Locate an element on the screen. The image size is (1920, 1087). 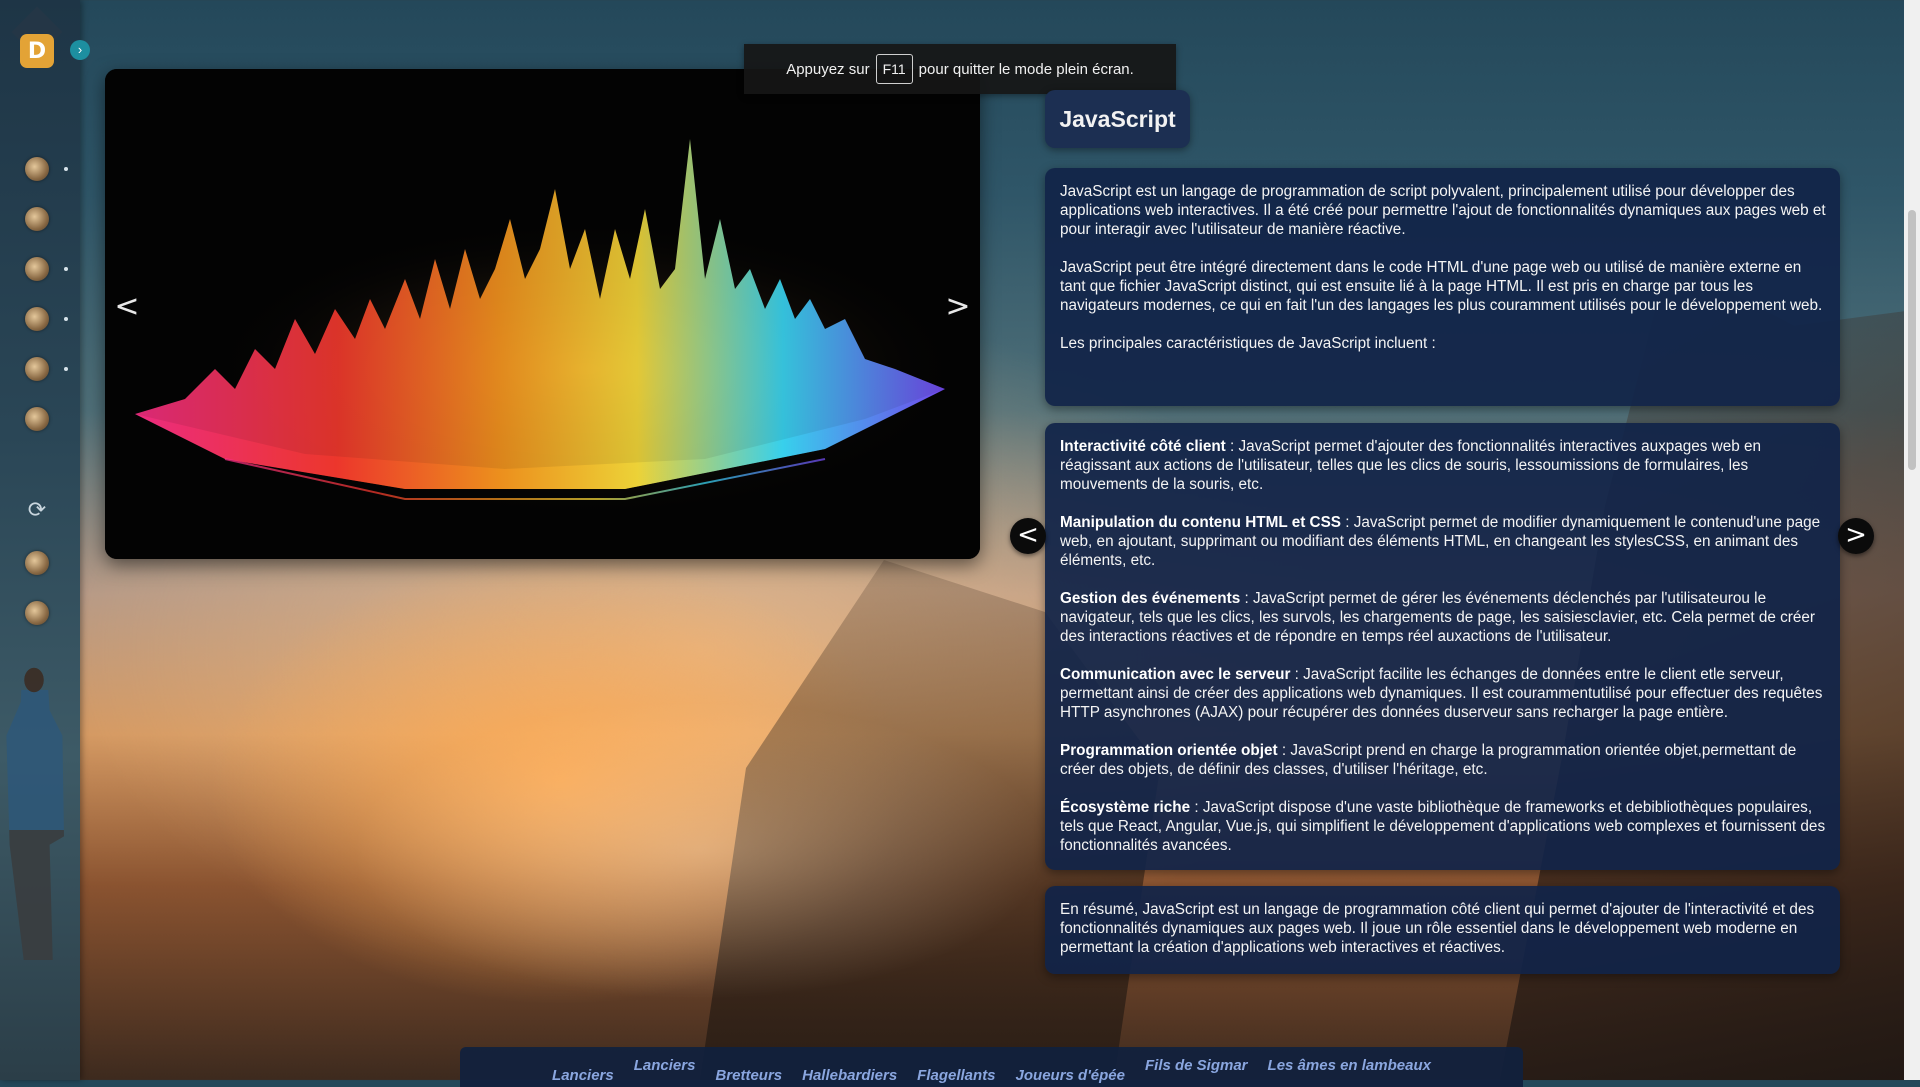
carousel-prev-button: < is located at coordinates (127, 306).